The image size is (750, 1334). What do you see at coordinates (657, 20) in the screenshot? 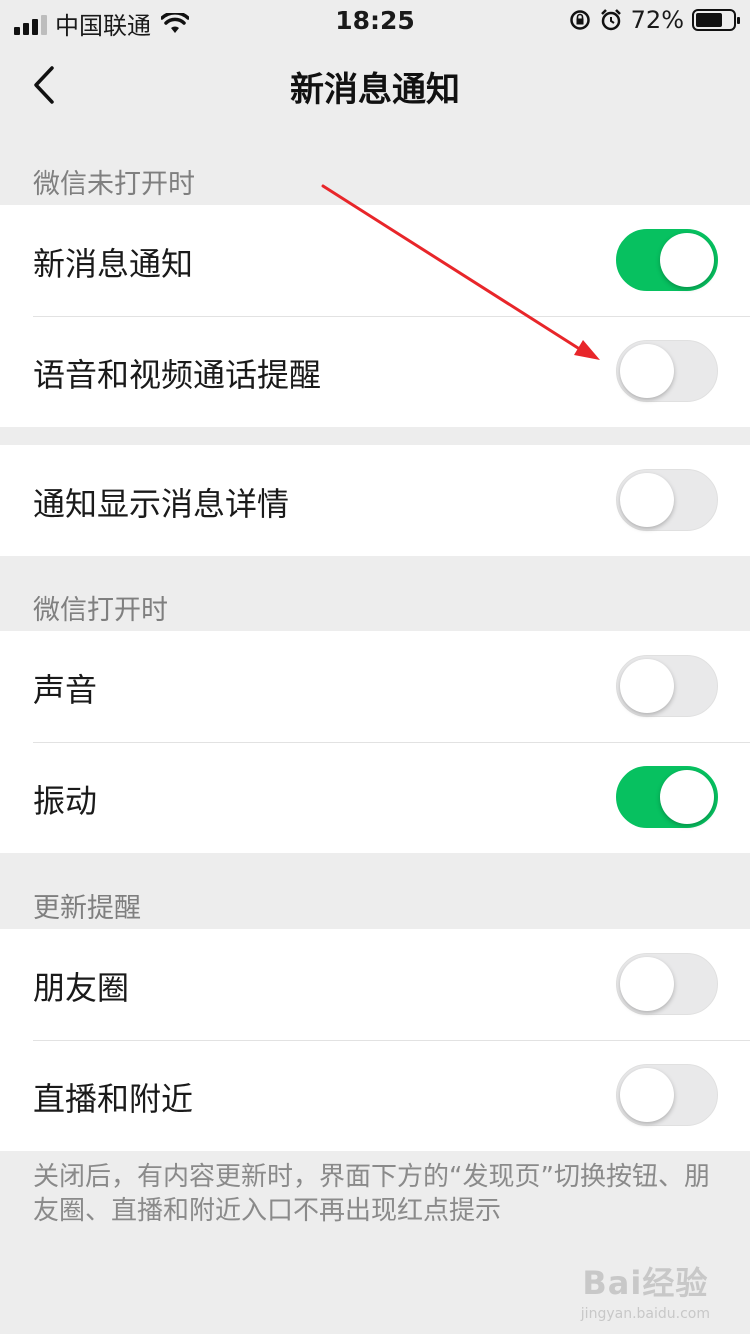
I see `battery-percent: 72%` at bounding box center [657, 20].